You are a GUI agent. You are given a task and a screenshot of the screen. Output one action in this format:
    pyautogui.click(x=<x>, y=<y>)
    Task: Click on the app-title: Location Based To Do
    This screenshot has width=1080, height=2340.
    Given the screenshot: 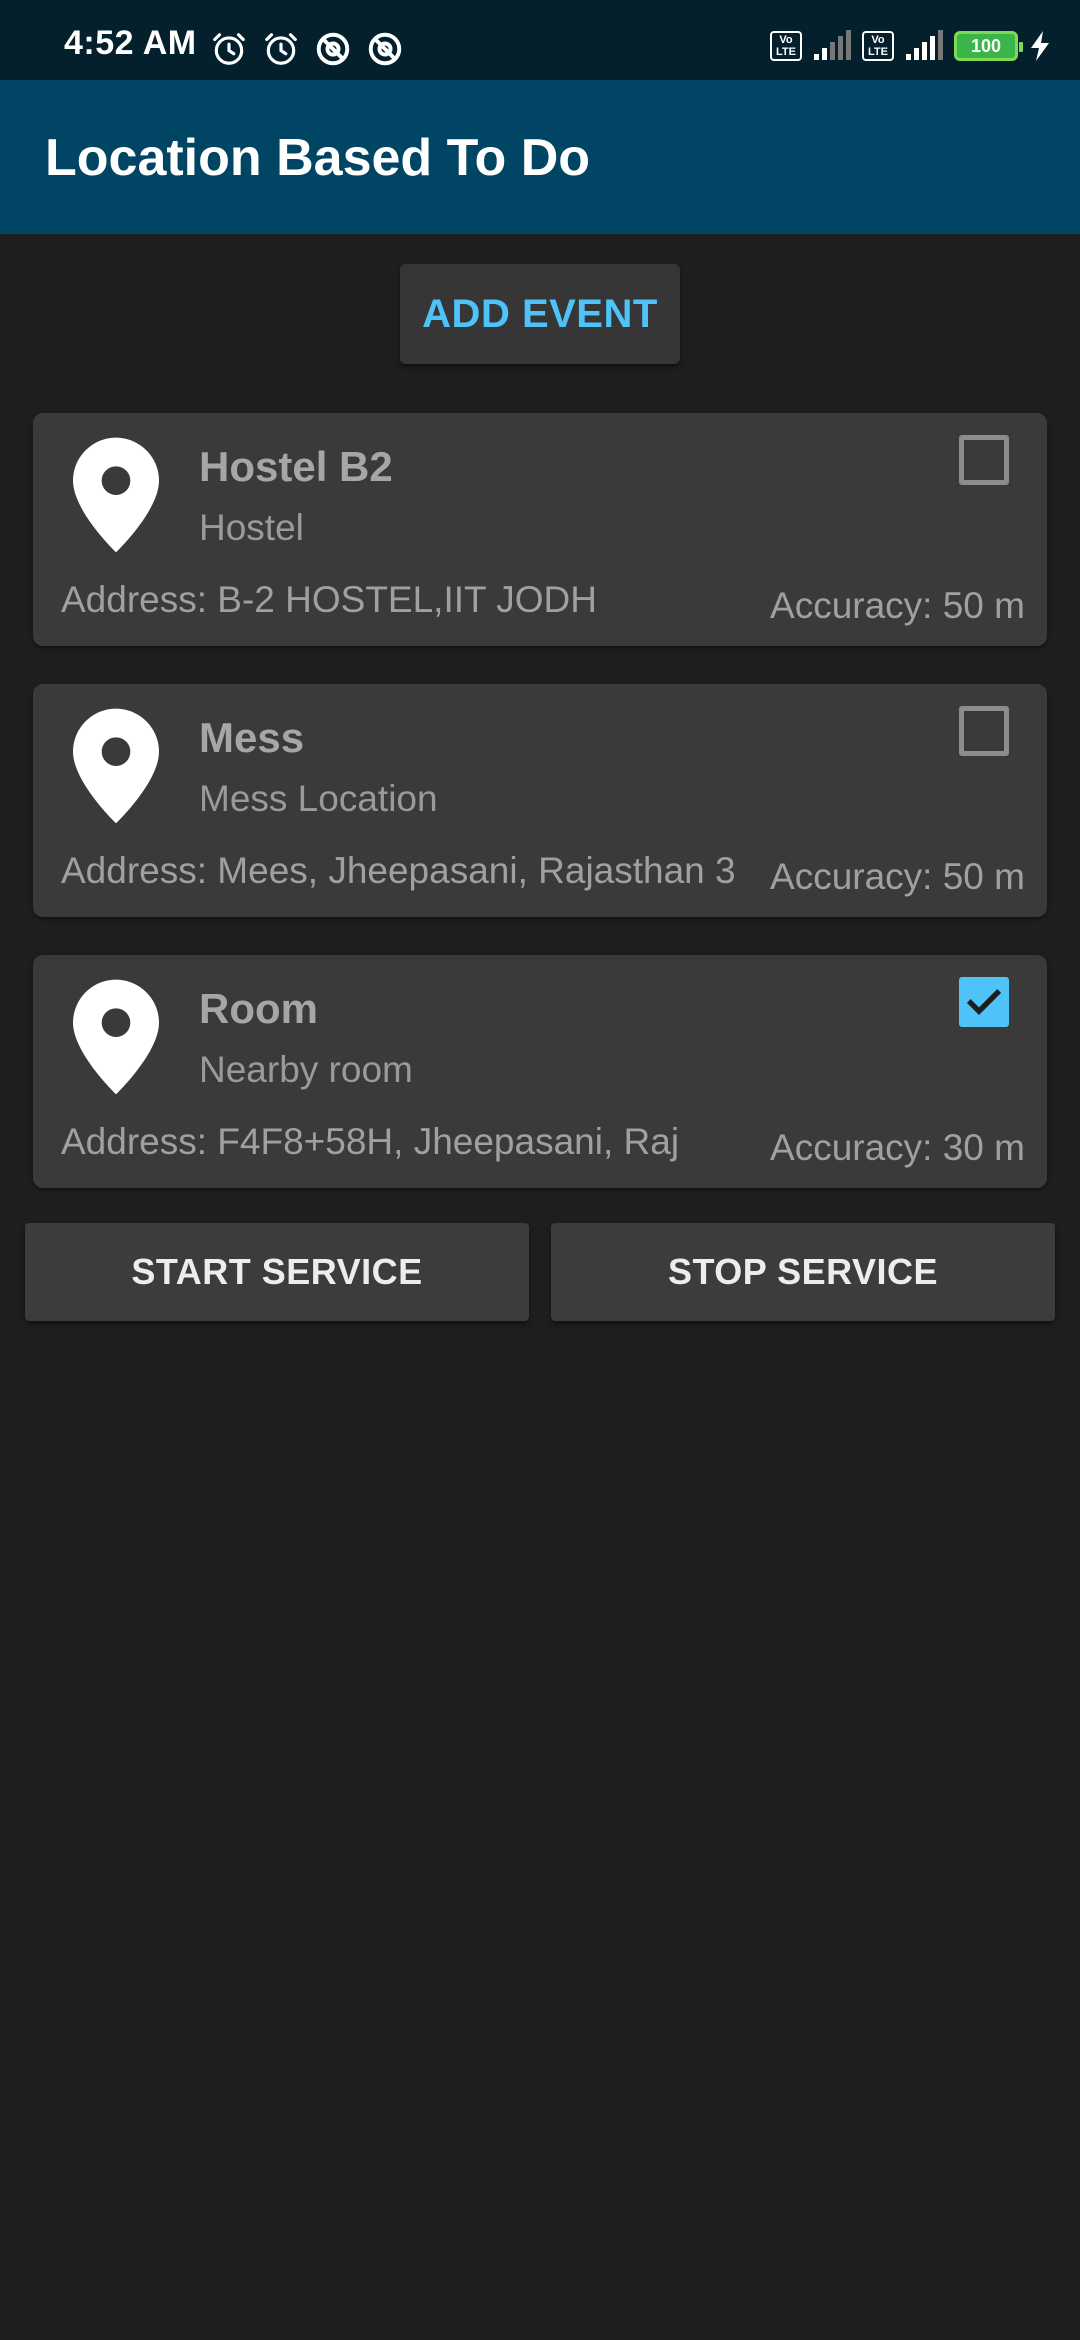 What is the action you would take?
    pyautogui.click(x=318, y=158)
    